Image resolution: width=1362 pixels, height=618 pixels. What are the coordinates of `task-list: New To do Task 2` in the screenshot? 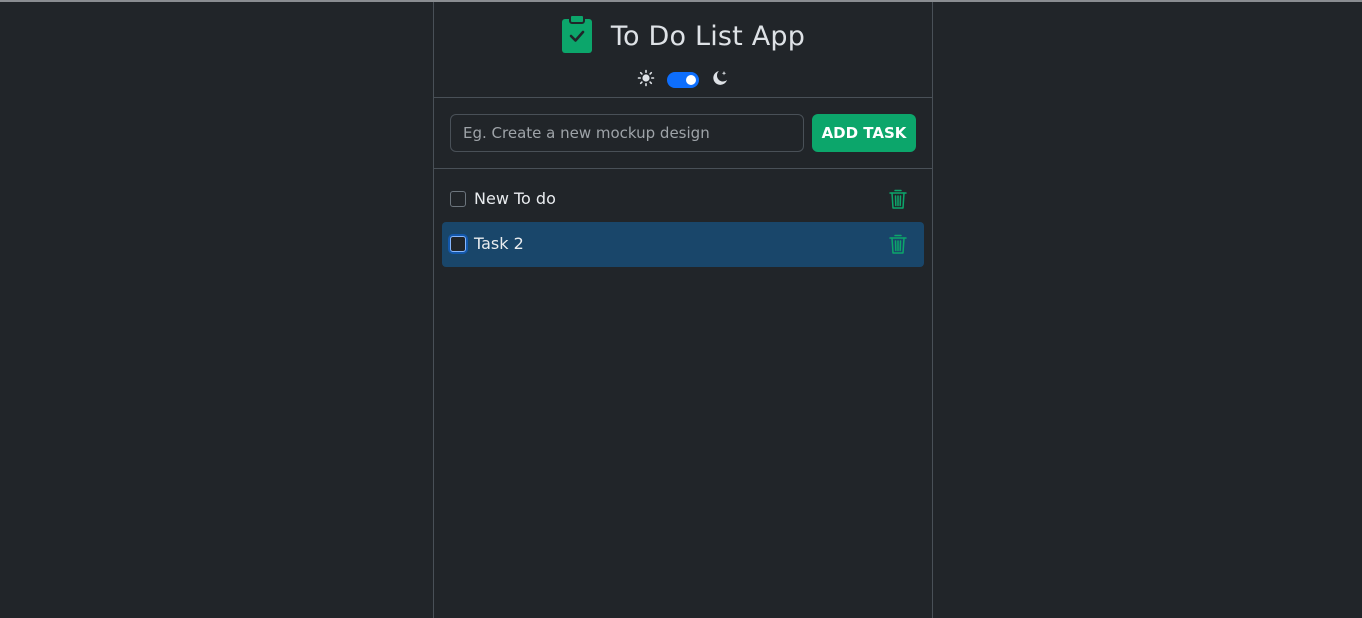 It's located at (683, 218).